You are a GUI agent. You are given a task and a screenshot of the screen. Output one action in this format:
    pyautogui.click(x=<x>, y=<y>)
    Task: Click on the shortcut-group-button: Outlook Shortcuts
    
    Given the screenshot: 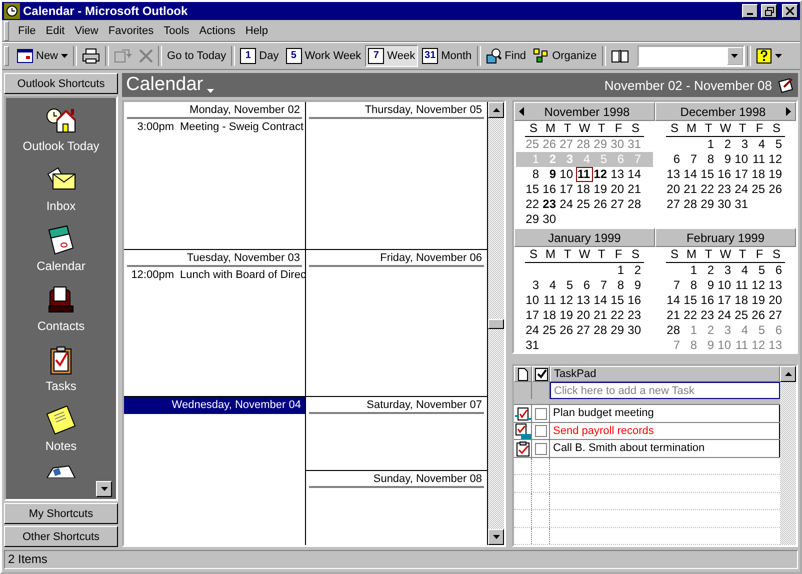 What is the action you would take?
    pyautogui.click(x=61, y=83)
    